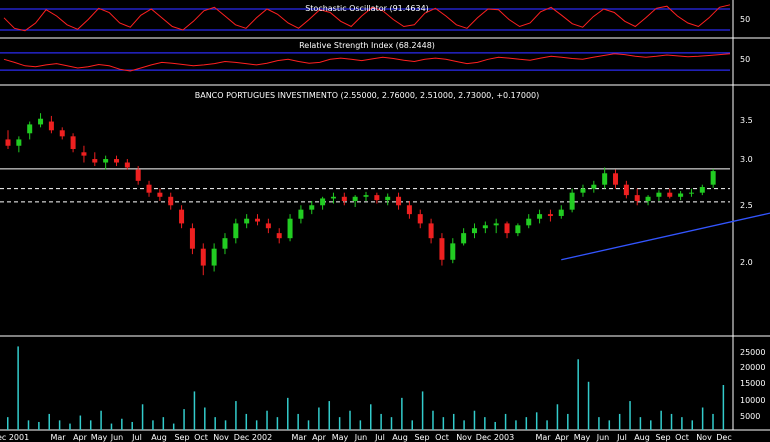 This screenshot has width=770, height=442. Describe the element at coordinates (723, 437) in the screenshot. I see `x-tick-label: Dec` at that location.